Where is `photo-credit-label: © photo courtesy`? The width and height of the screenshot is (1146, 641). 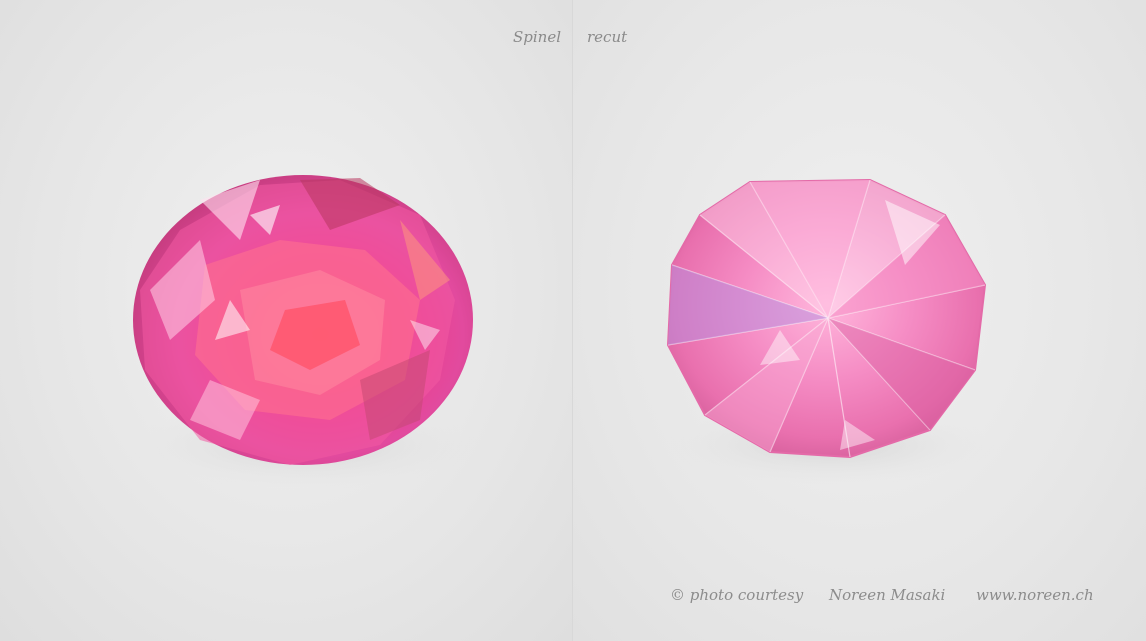
photo-credit-label: © photo courtesy is located at coordinates (737, 595).